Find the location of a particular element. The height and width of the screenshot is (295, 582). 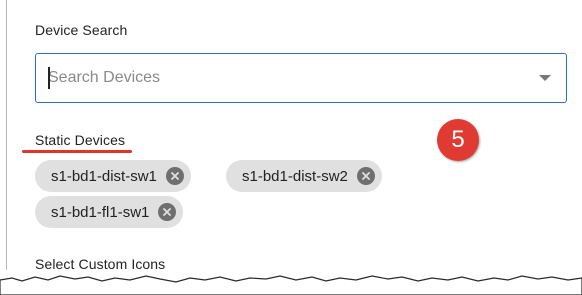

device-chip: s1-bd1-dist-sw1 is located at coordinates (113, 176).